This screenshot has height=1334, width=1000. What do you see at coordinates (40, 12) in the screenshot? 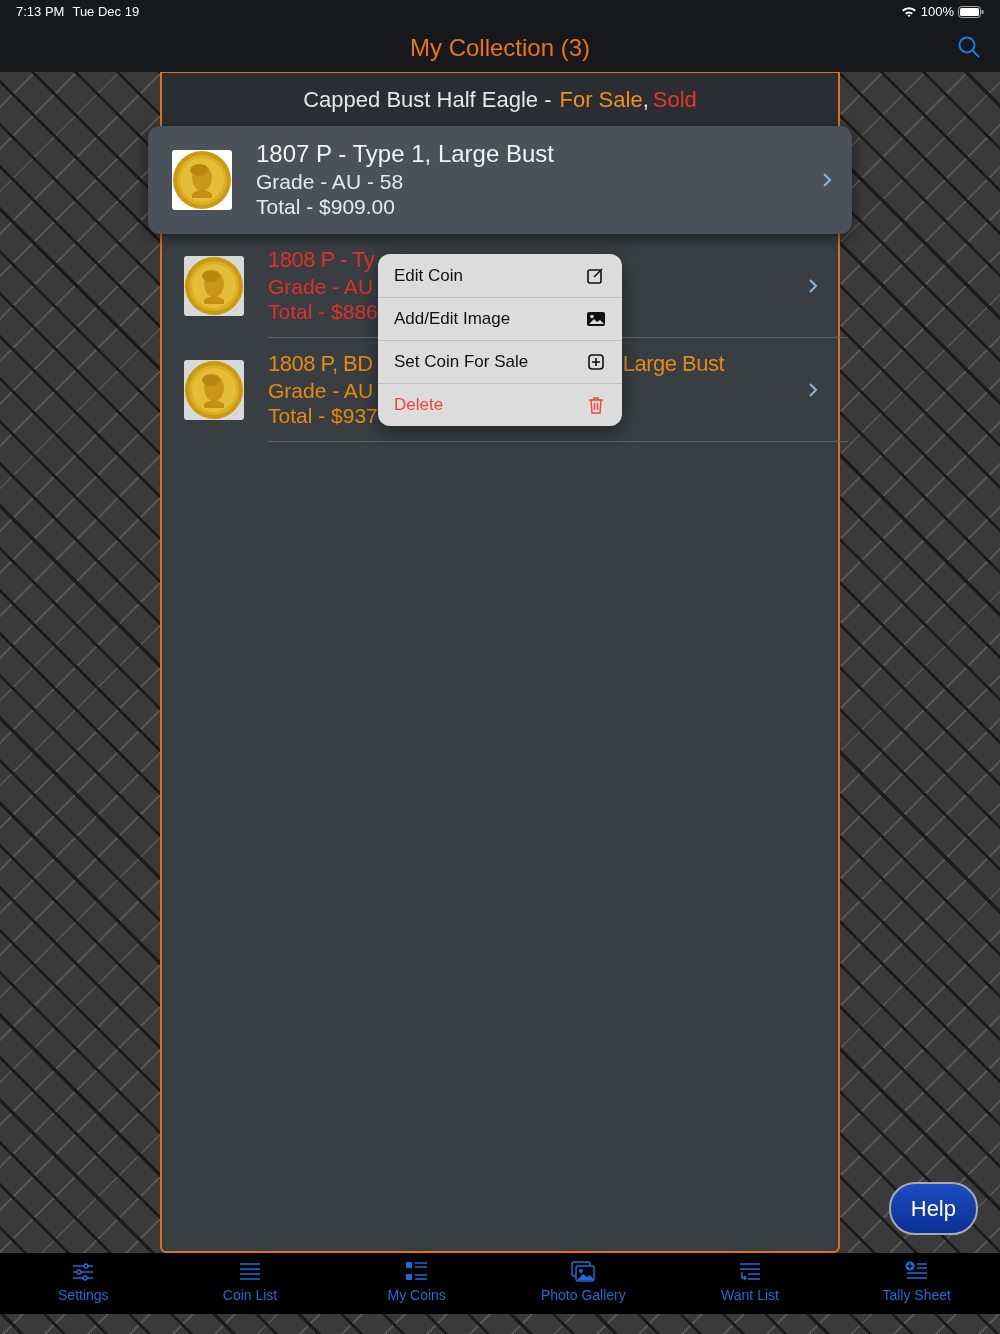
I see `status-time: 7:13 PM` at bounding box center [40, 12].